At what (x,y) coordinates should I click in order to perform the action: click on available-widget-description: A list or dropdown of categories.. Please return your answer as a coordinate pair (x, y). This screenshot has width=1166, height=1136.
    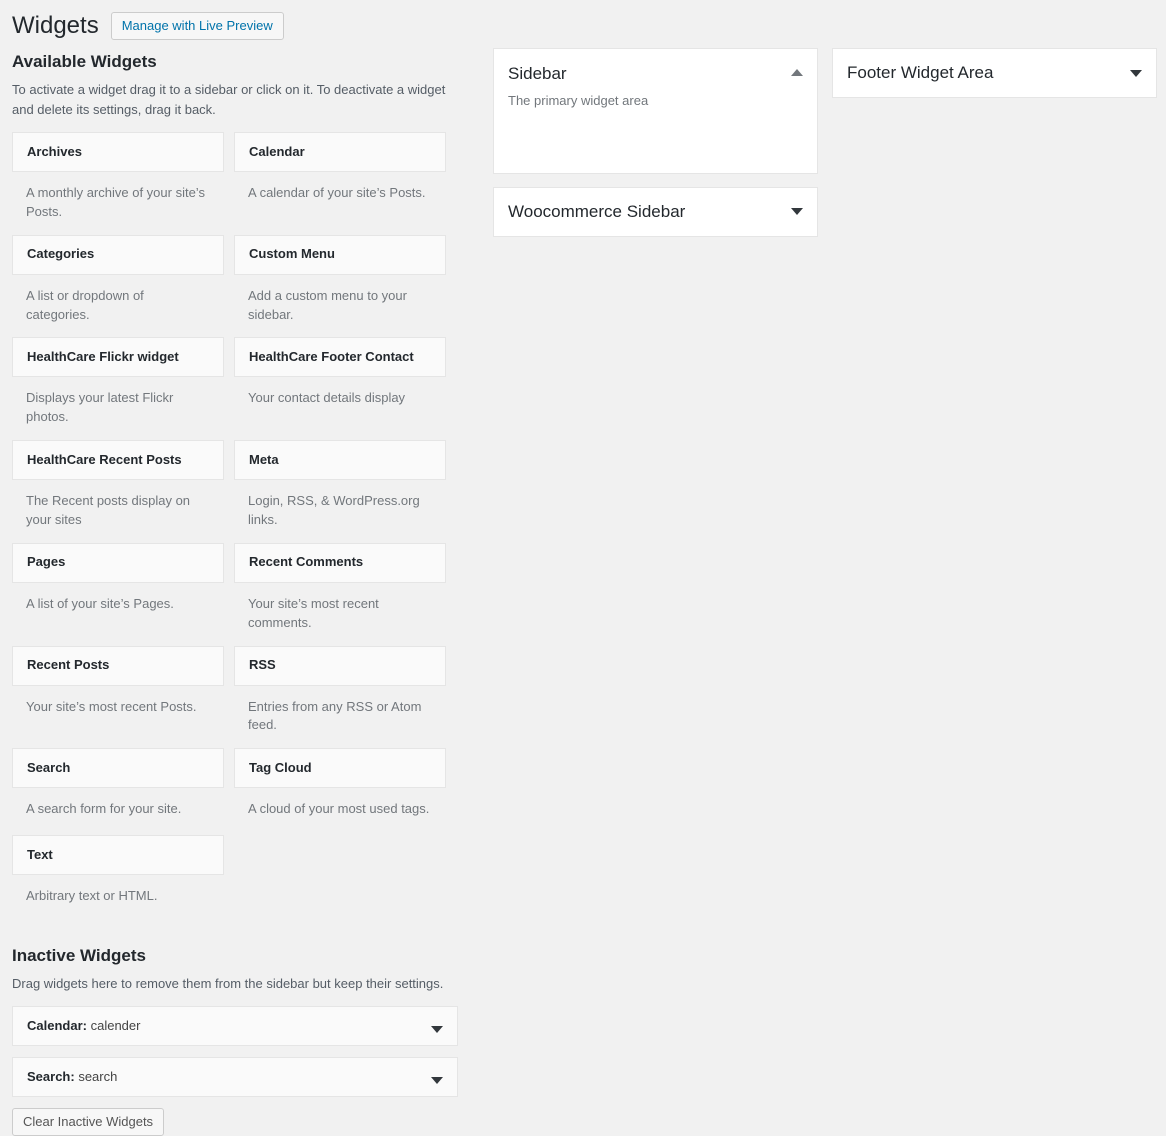
    Looking at the image, I should click on (85, 304).